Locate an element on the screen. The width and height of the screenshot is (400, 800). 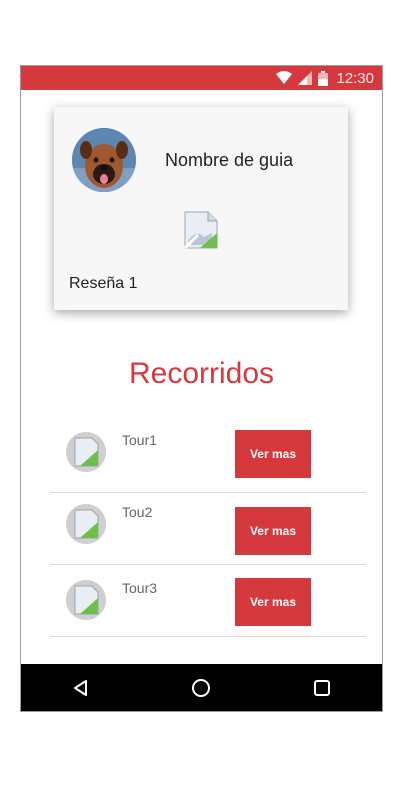
navigation-bar is located at coordinates (201, 687).